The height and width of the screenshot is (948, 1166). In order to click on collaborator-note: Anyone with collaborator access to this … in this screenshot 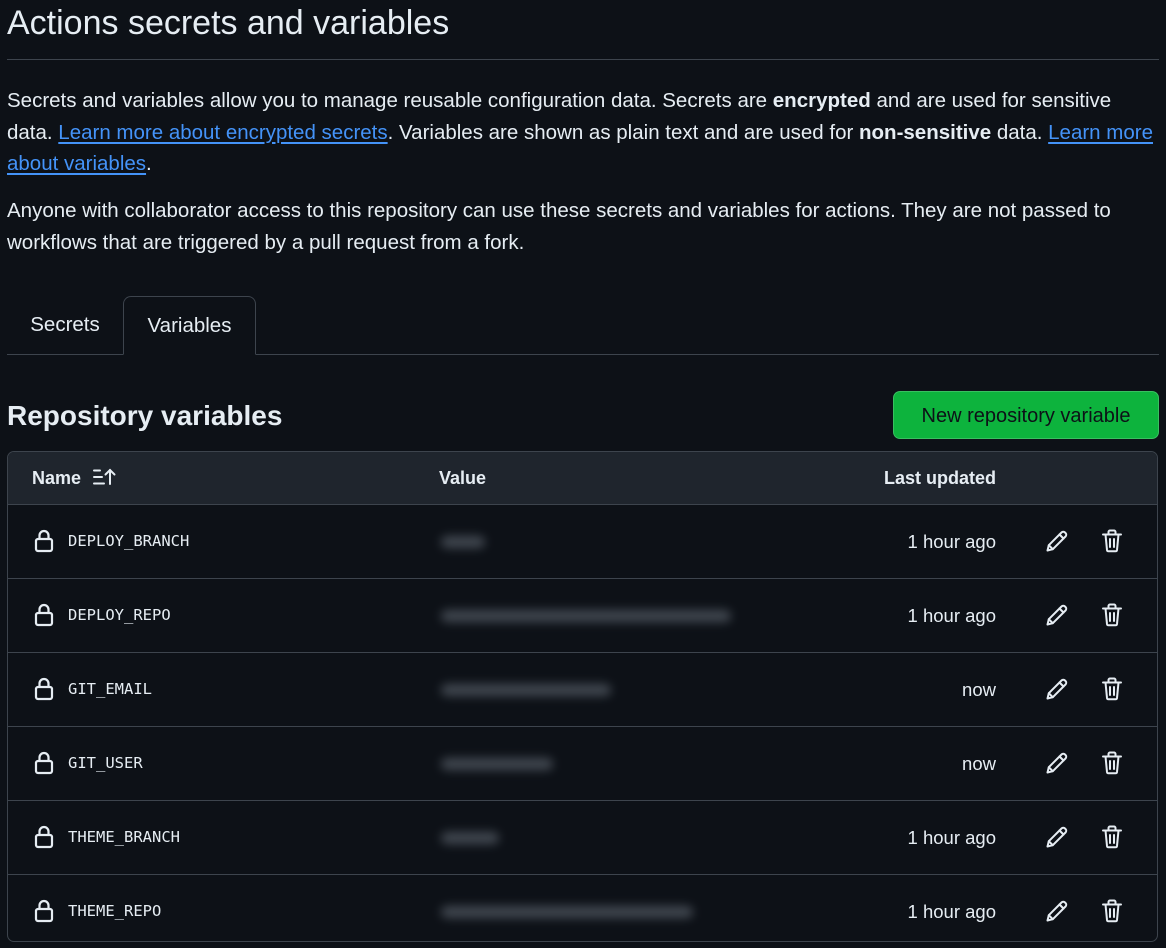, I will do `click(559, 226)`.